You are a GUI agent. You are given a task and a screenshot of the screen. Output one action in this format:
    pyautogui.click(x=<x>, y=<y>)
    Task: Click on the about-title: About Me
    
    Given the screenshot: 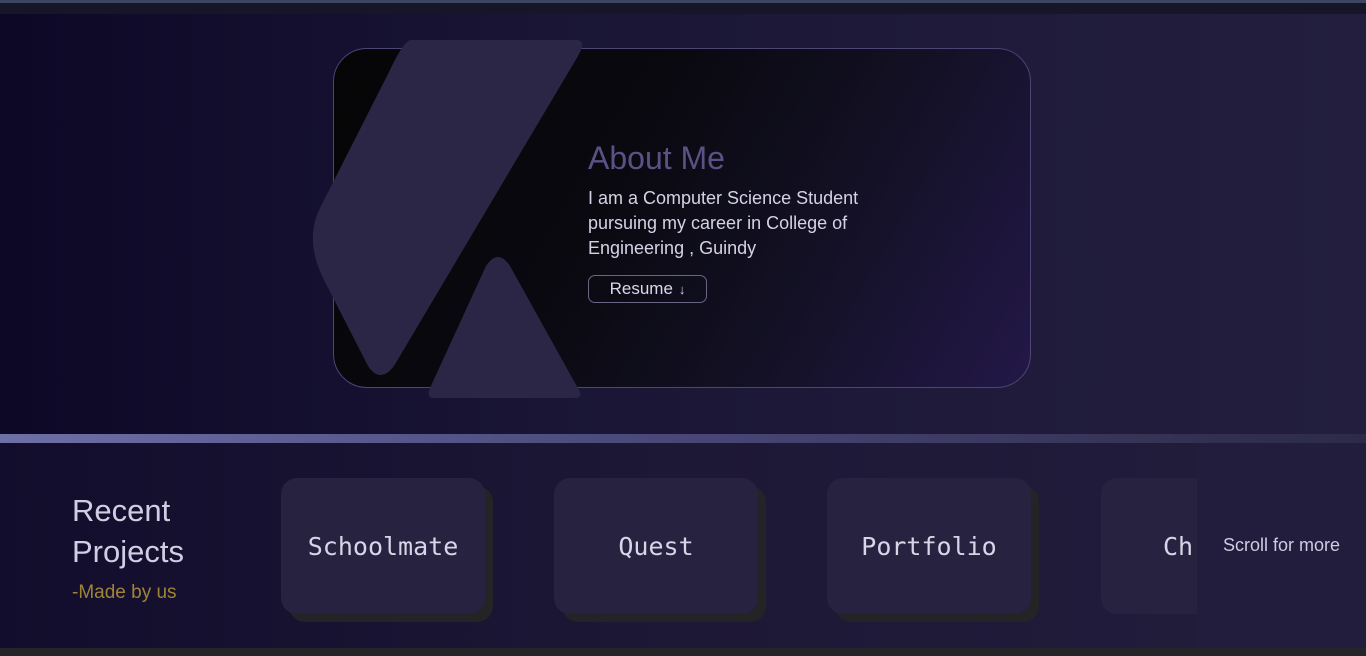 What is the action you would take?
    pyautogui.click(x=656, y=158)
    